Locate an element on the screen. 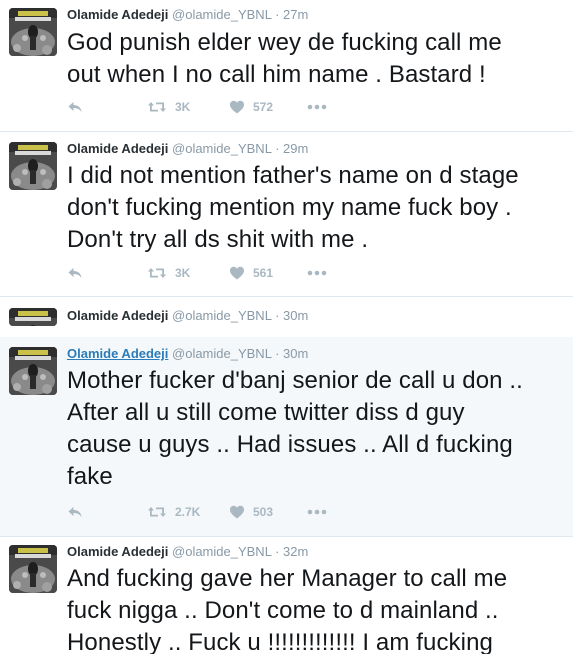 This screenshot has height=654, width=573. like-button: 572 is located at coordinates (251, 107).